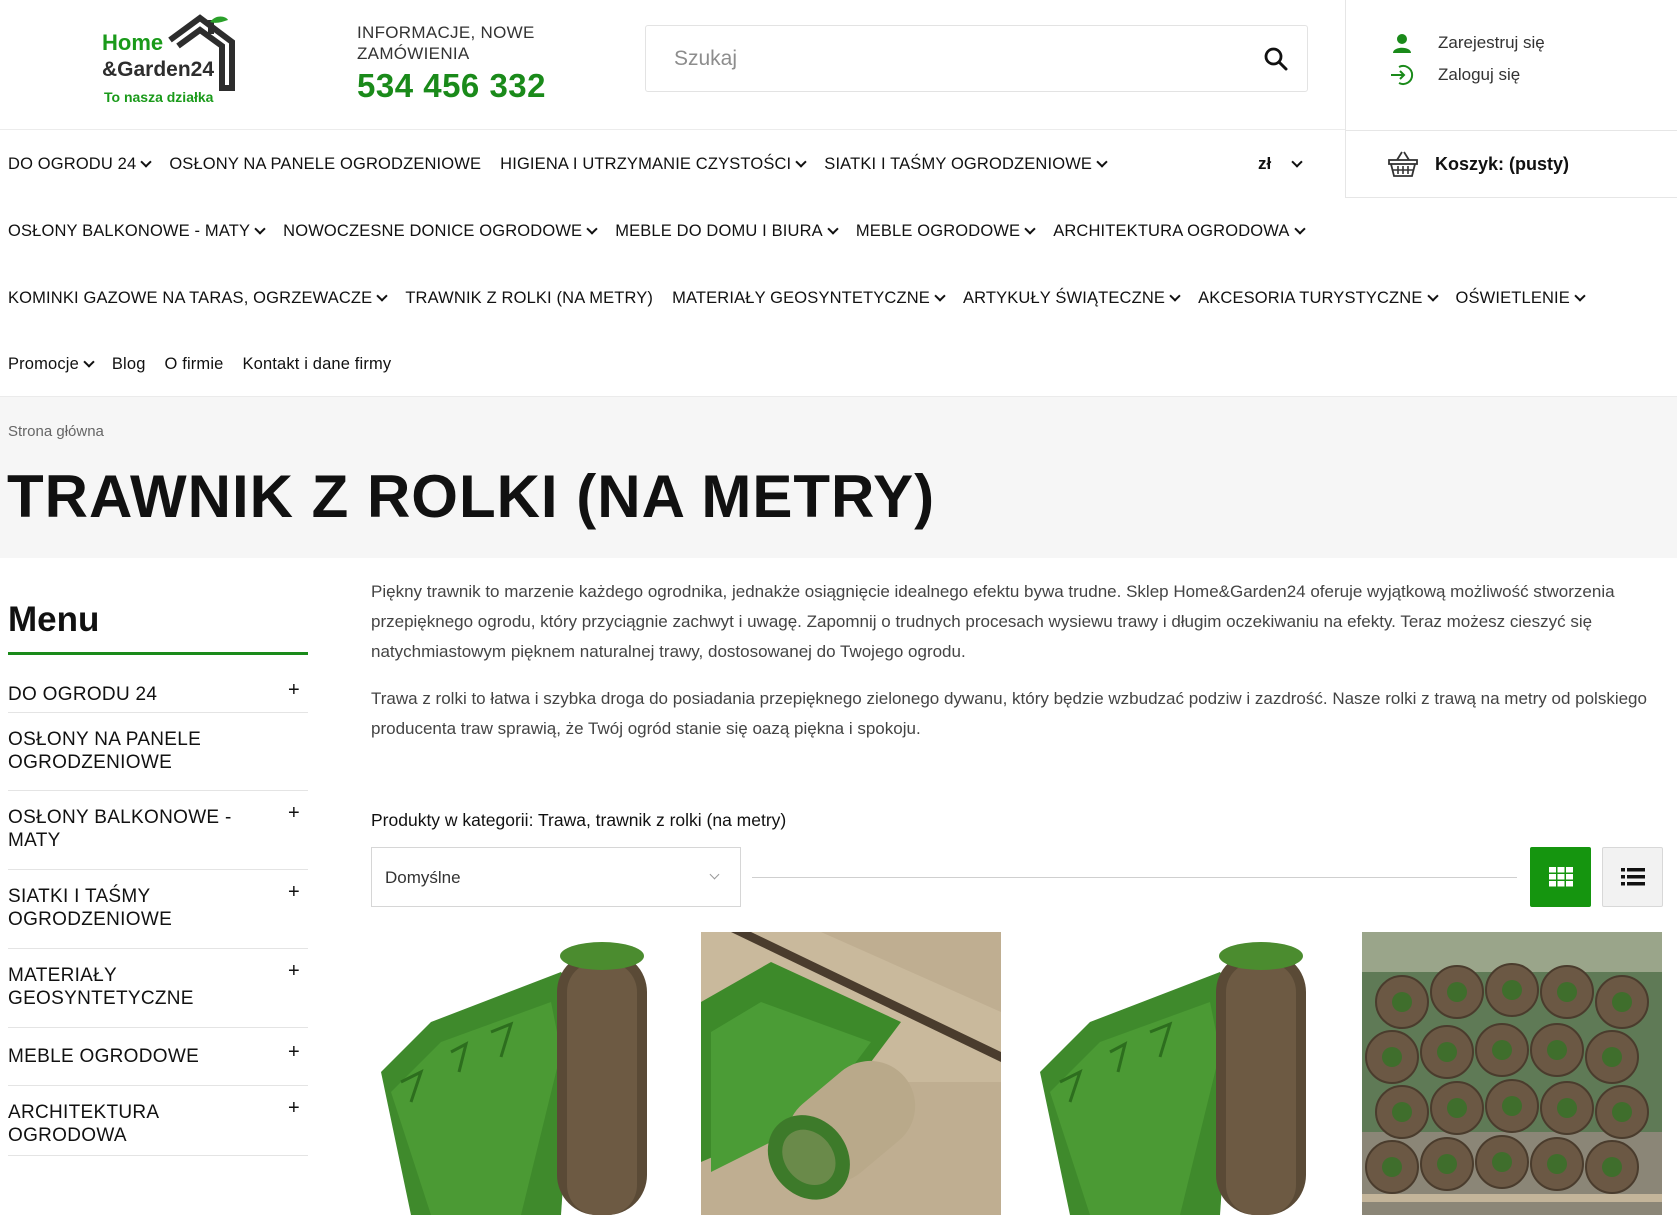 The image size is (1677, 1215). I want to click on basket-icon, so click(1403, 164).